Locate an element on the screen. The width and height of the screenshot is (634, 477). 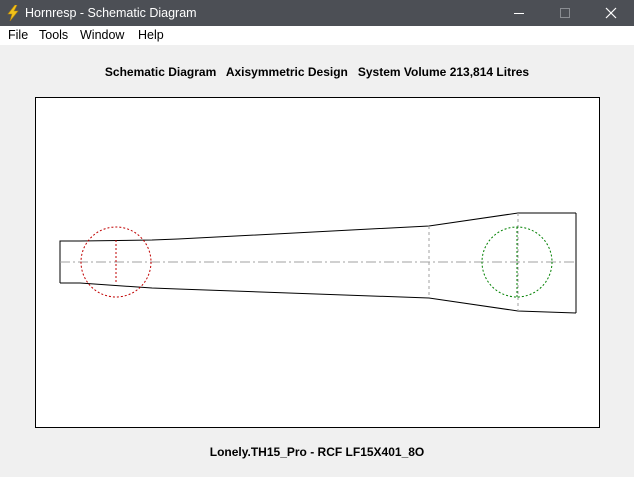
menu-window: Window is located at coordinates (102, 35).